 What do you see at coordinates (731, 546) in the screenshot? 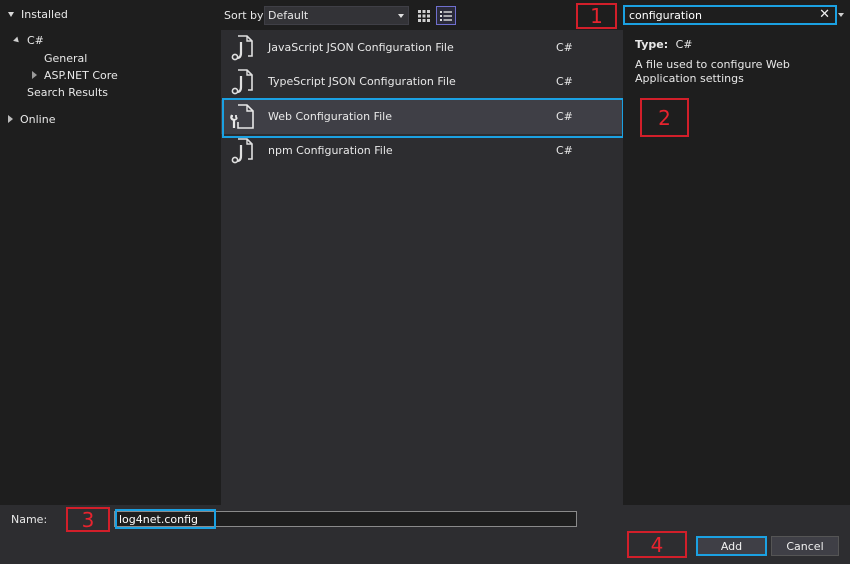
I see `add-button: Add` at bounding box center [731, 546].